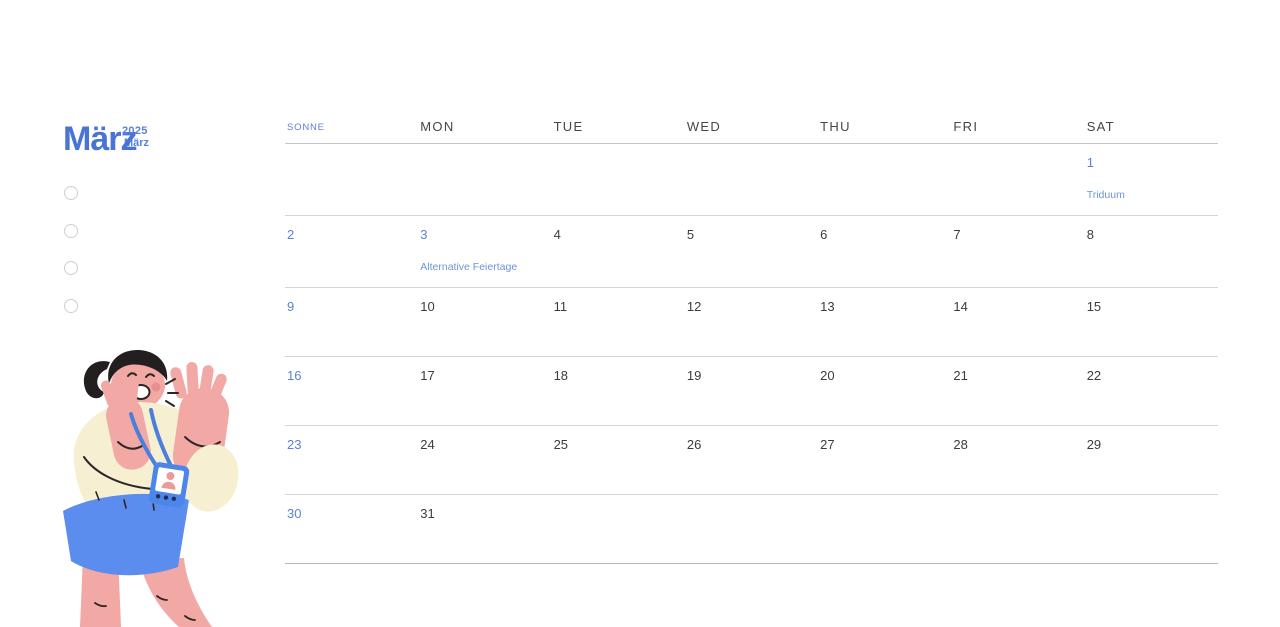  What do you see at coordinates (1100, 126) in the screenshot?
I see `weekday-sat: SAT` at bounding box center [1100, 126].